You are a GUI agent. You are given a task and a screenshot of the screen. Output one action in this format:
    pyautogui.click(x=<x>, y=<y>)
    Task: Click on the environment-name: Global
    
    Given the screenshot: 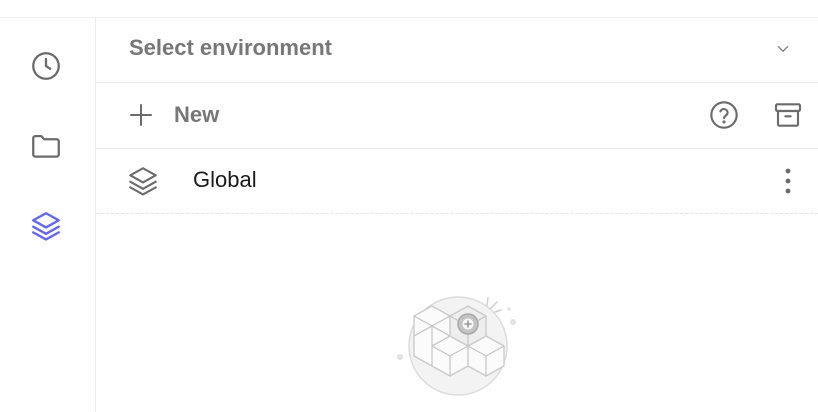 What is the action you would take?
    pyautogui.click(x=225, y=179)
    